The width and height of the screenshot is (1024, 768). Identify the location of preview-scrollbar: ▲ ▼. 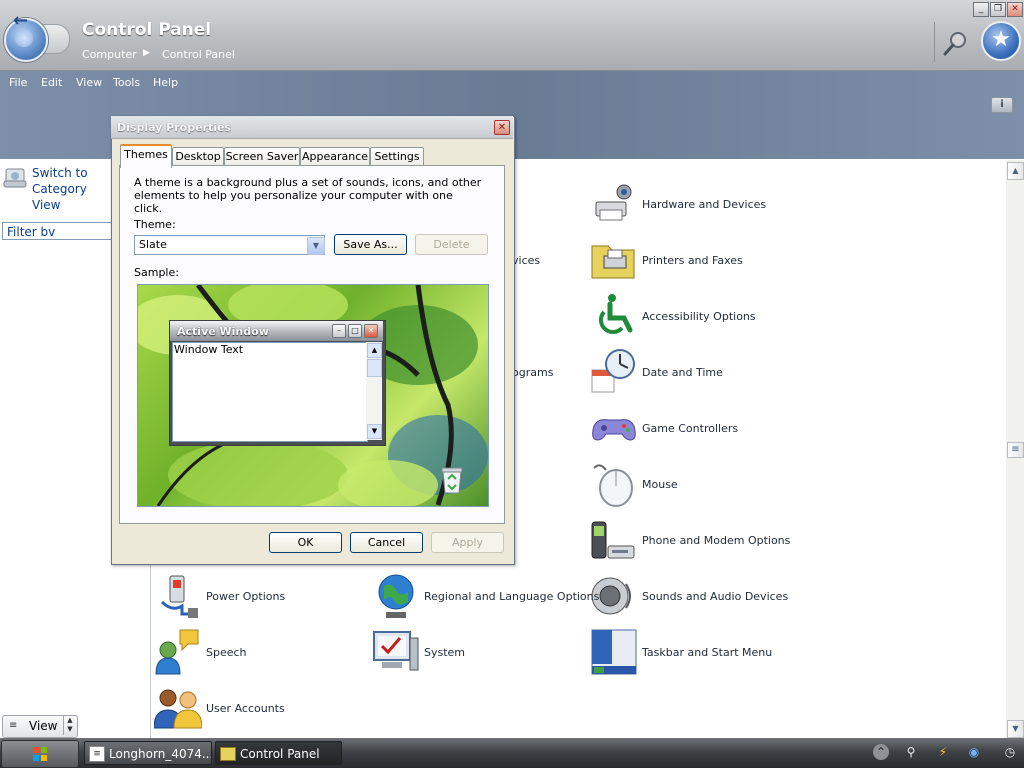
(374, 391).